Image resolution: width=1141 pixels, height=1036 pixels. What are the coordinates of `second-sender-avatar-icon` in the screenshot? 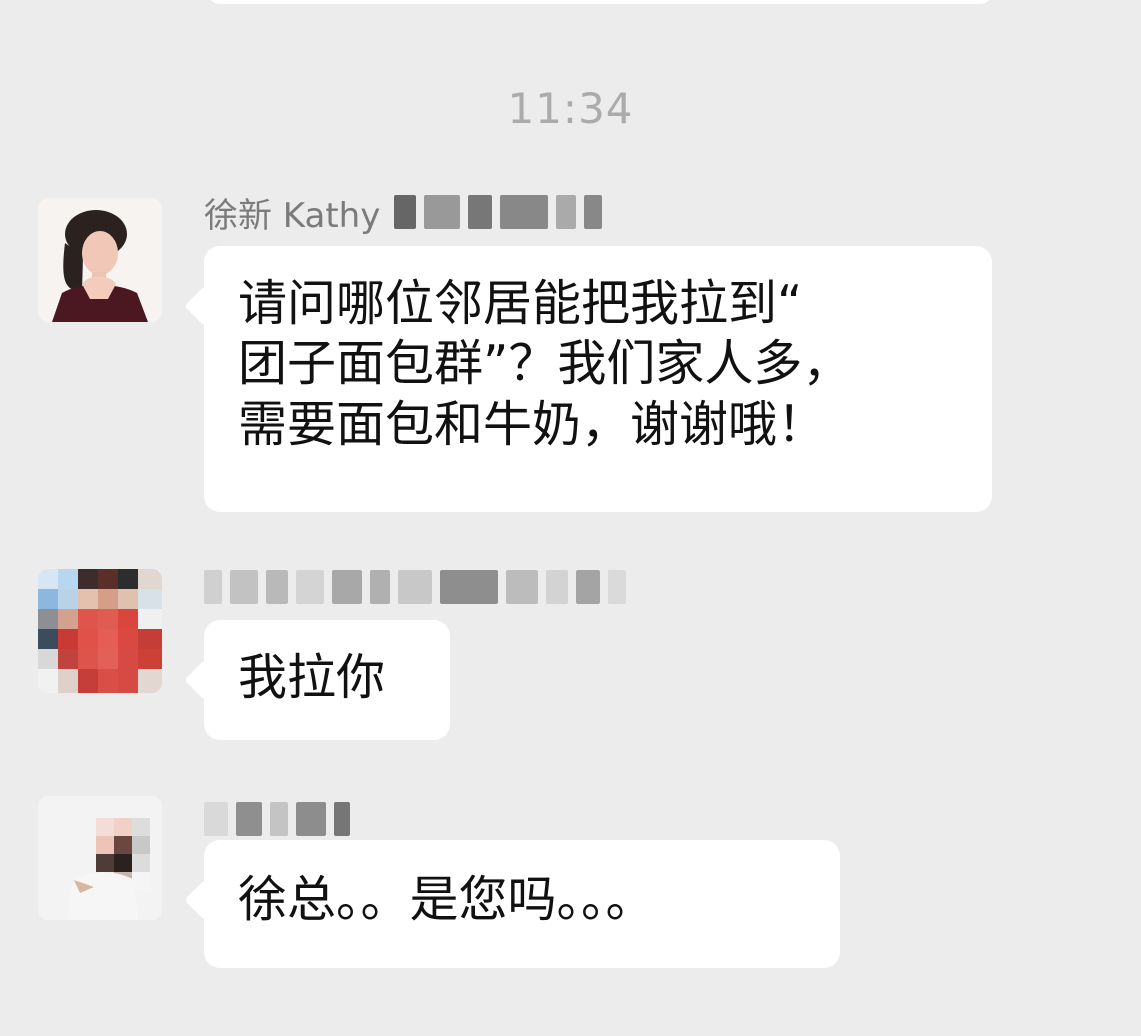 It's located at (100, 631).